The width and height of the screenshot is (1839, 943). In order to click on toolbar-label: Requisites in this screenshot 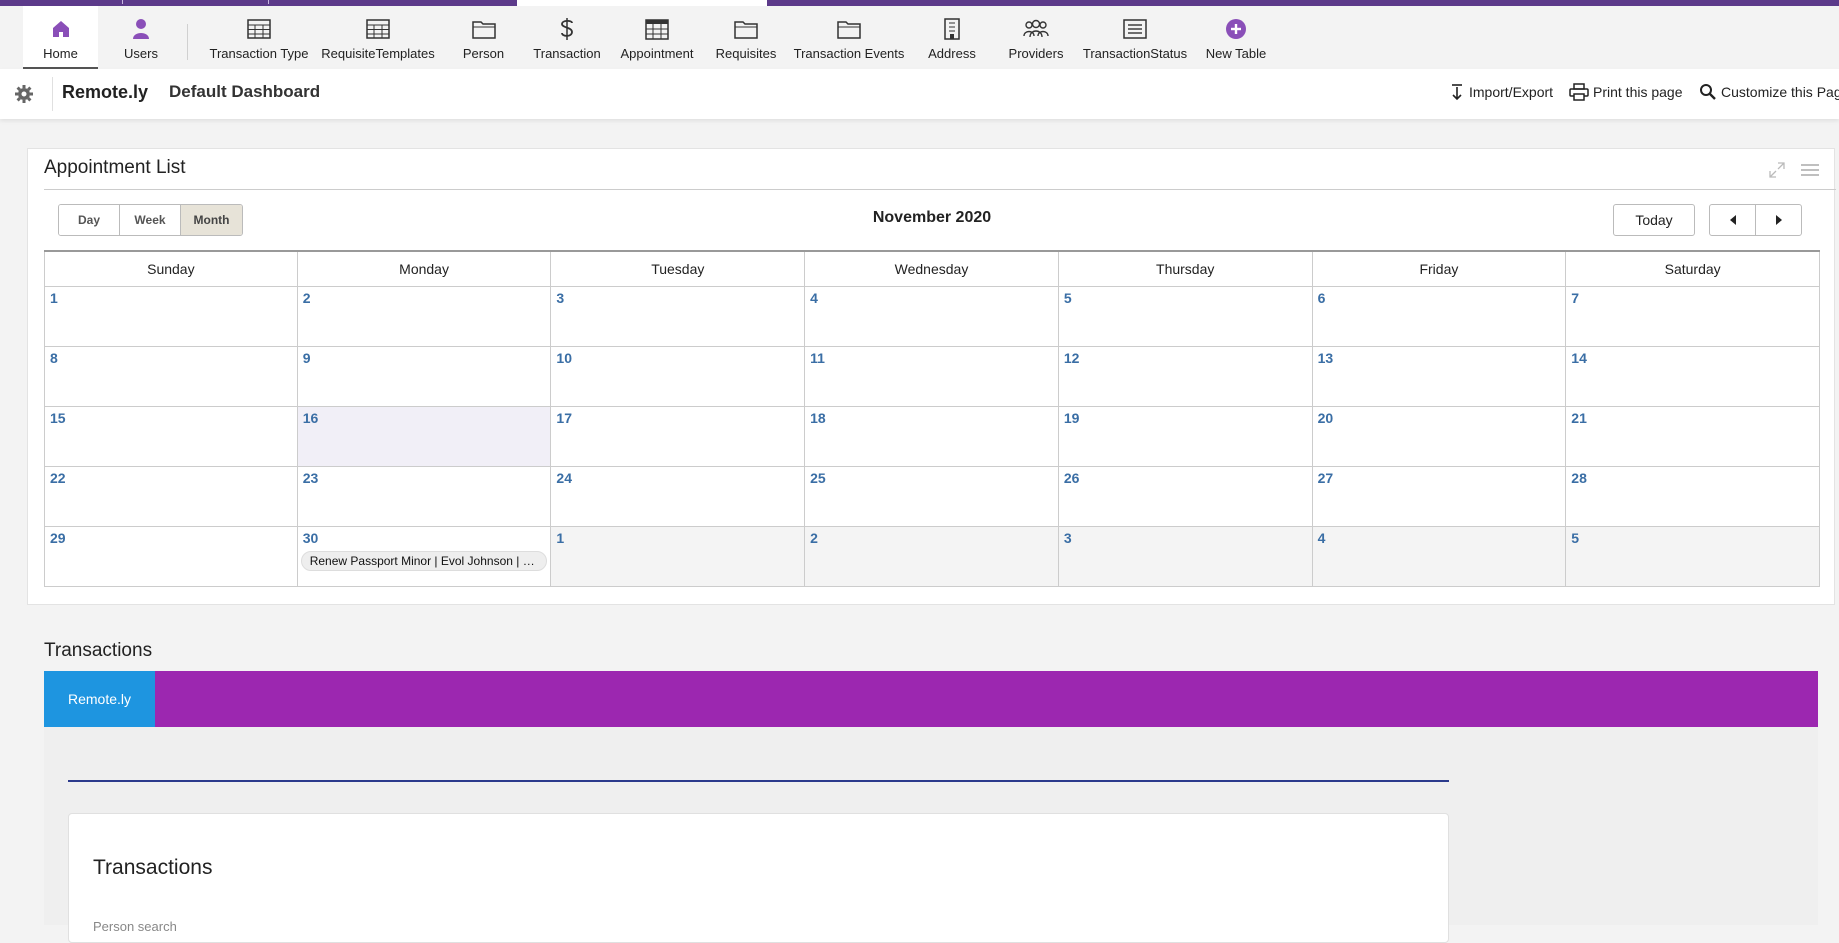, I will do `click(746, 53)`.